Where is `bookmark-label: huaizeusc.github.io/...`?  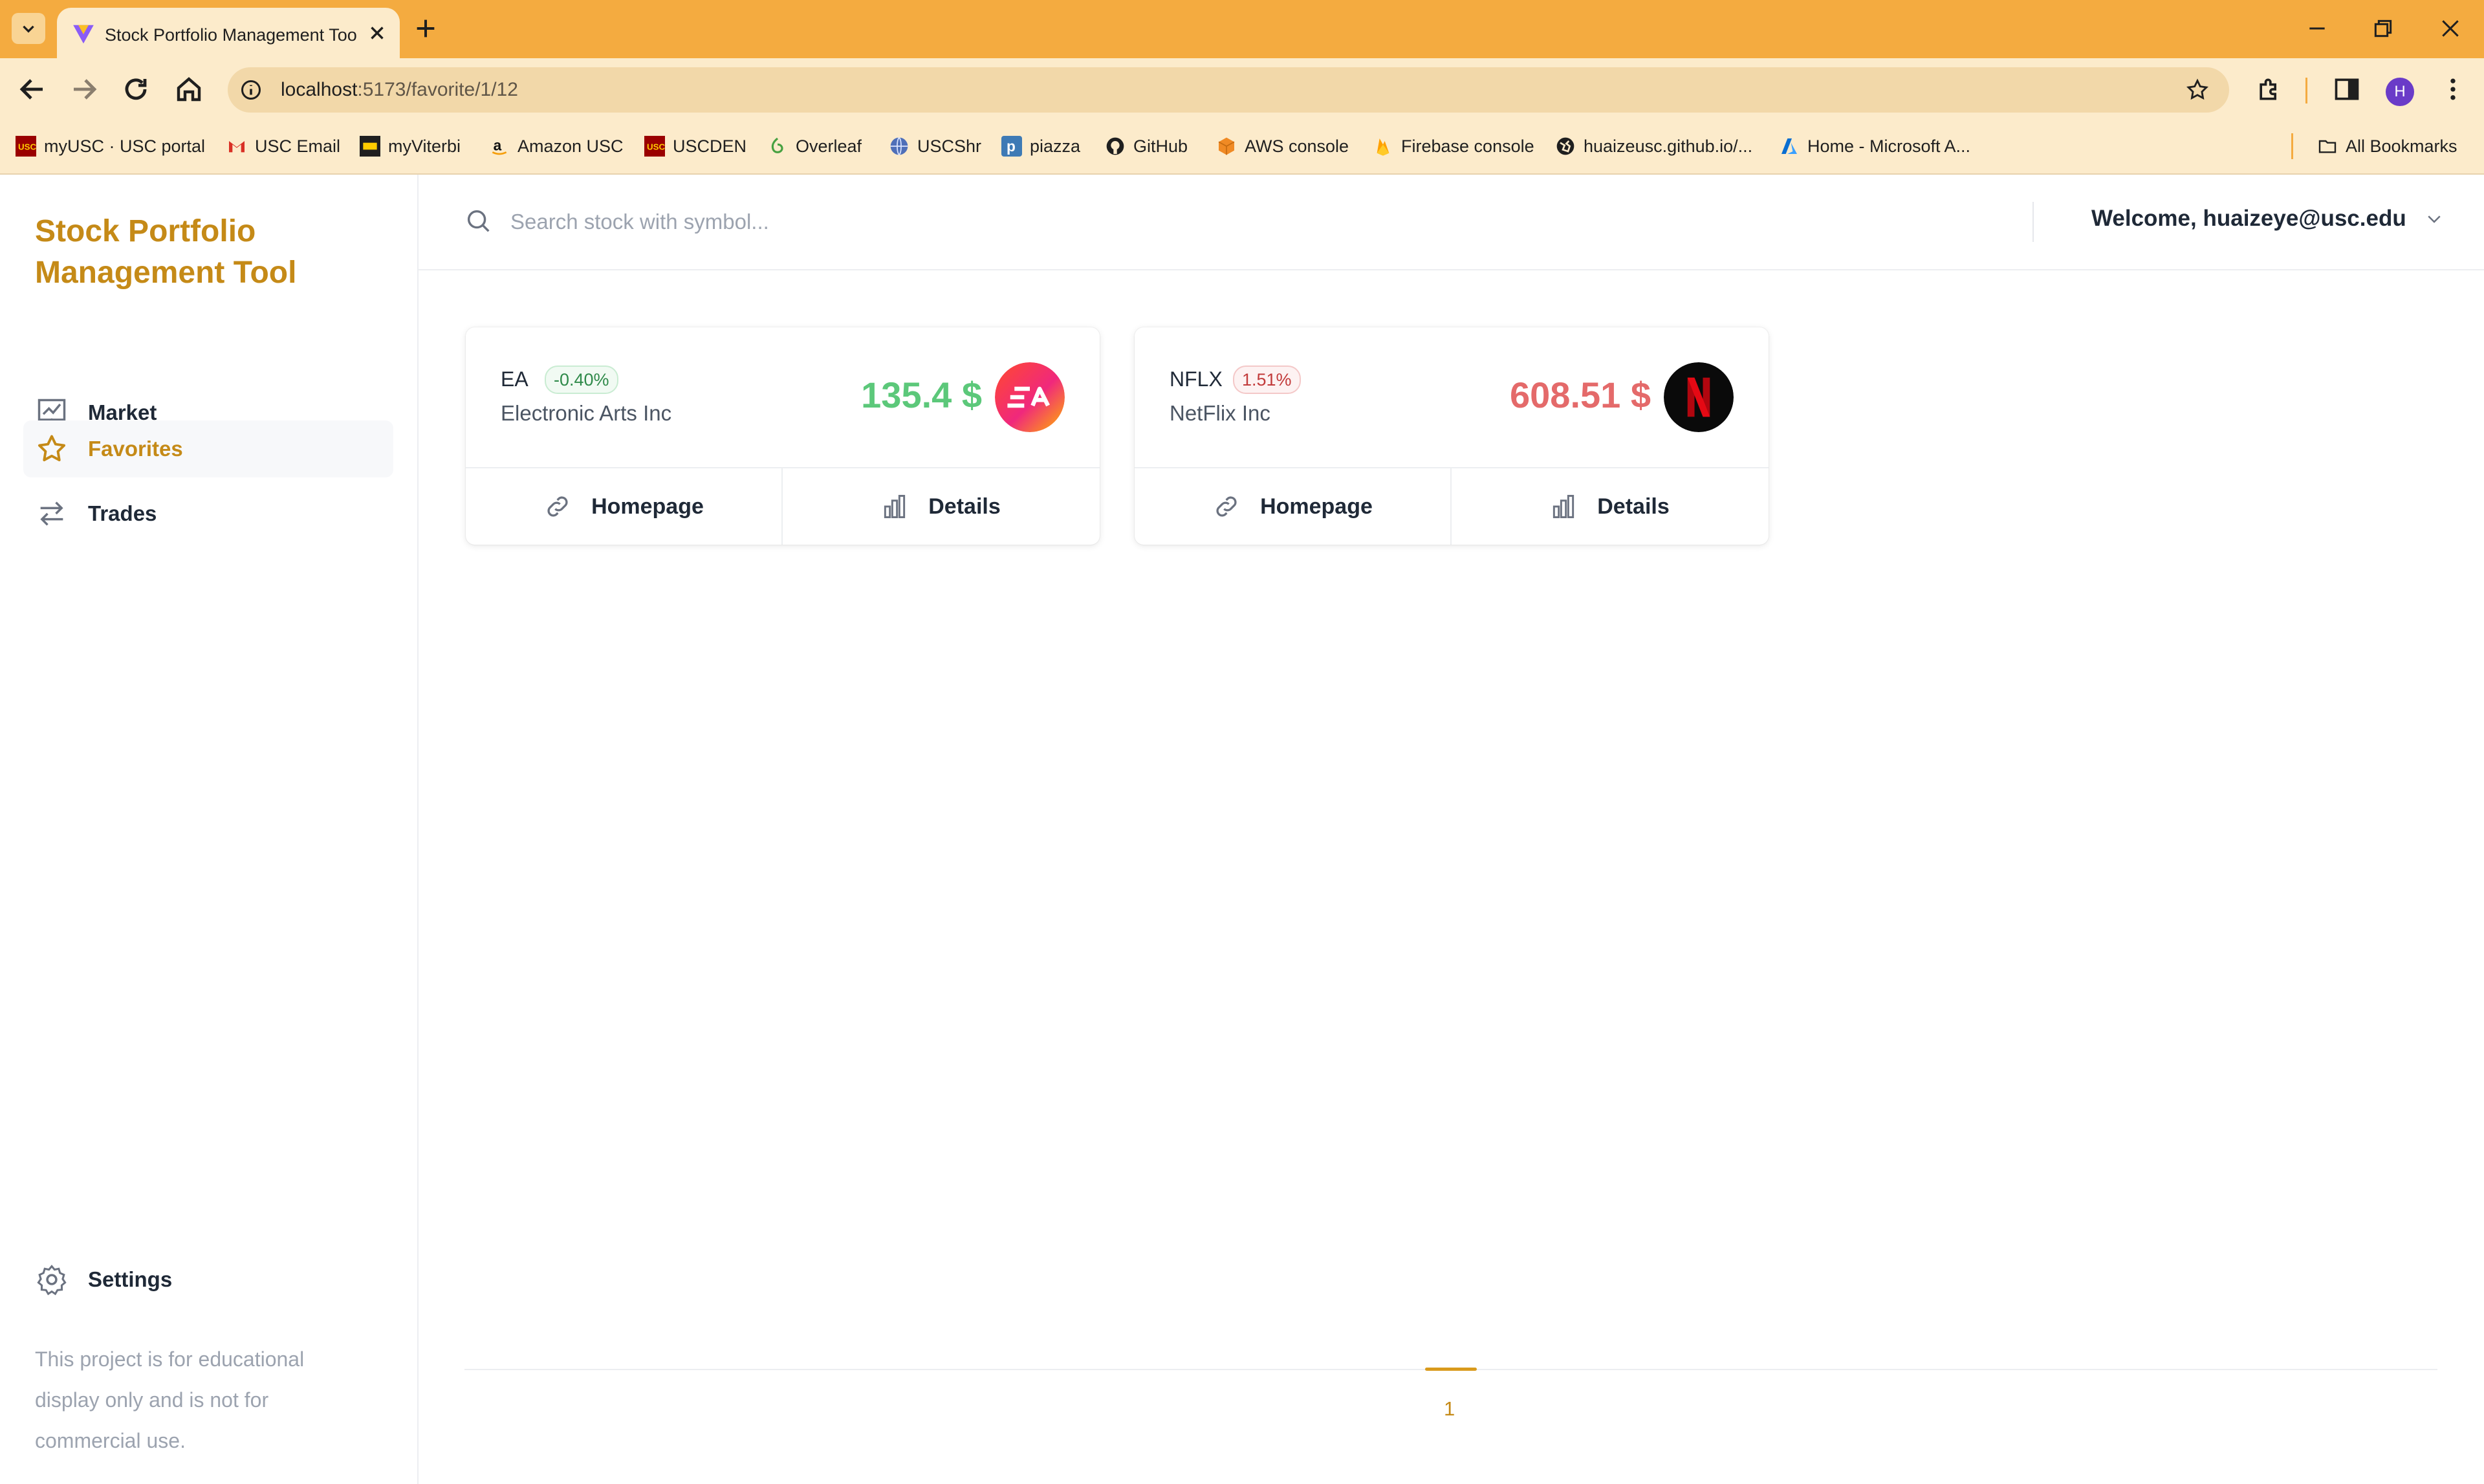
bookmark-label: huaizeusc.github.io/... is located at coordinates (1668, 146).